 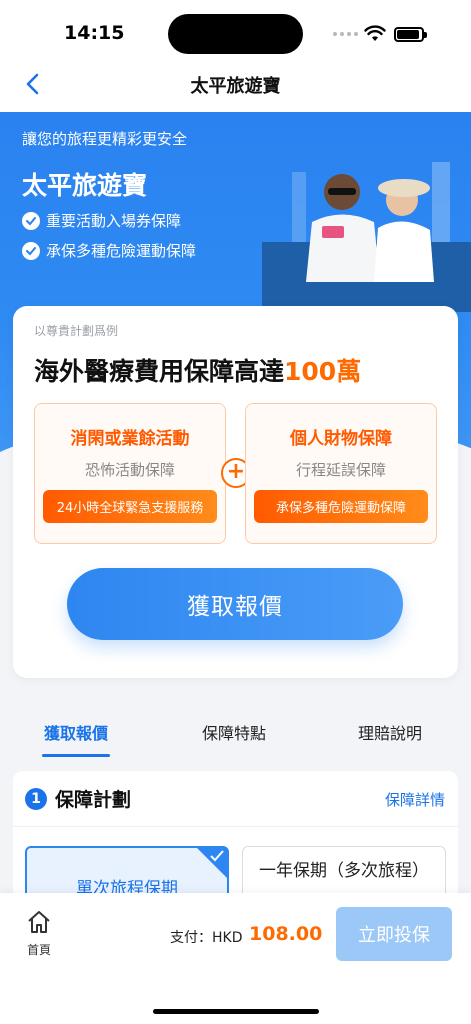 What do you see at coordinates (235, 604) in the screenshot?
I see `get-quote-button: 獲取報價` at bounding box center [235, 604].